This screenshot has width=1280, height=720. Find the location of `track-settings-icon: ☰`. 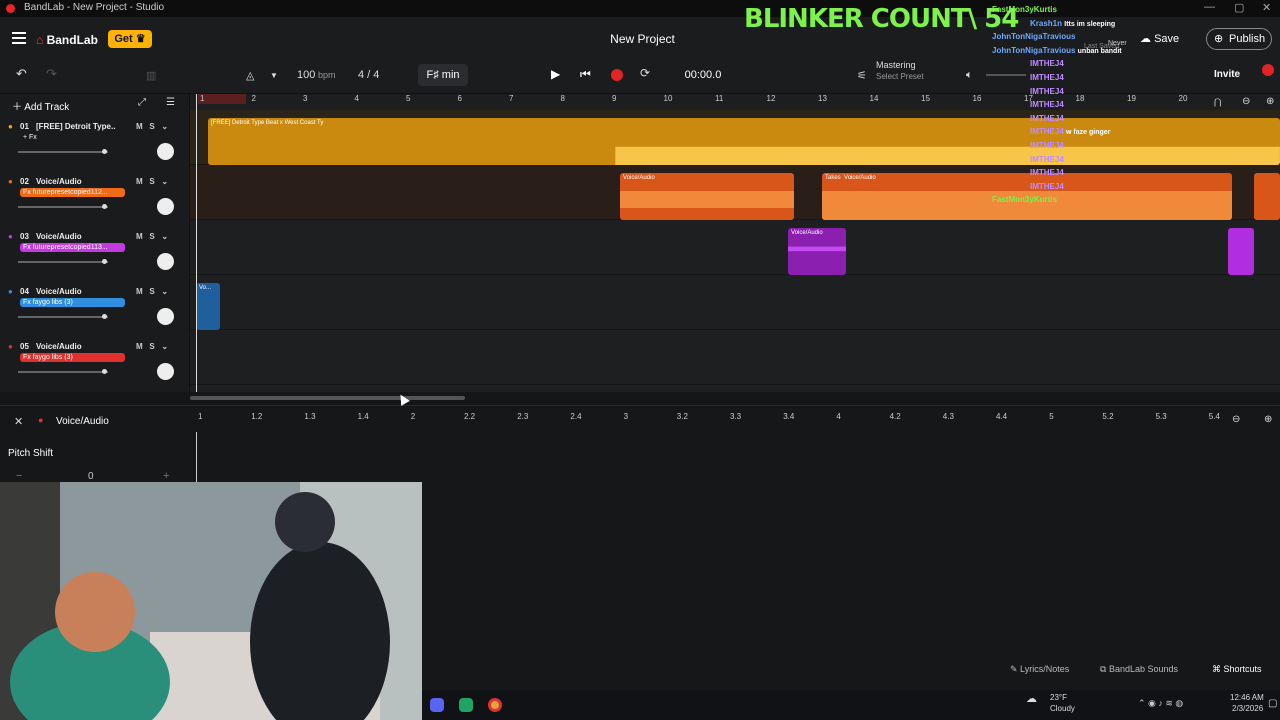

track-settings-icon: ☰ is located at coordinates (170, 102).